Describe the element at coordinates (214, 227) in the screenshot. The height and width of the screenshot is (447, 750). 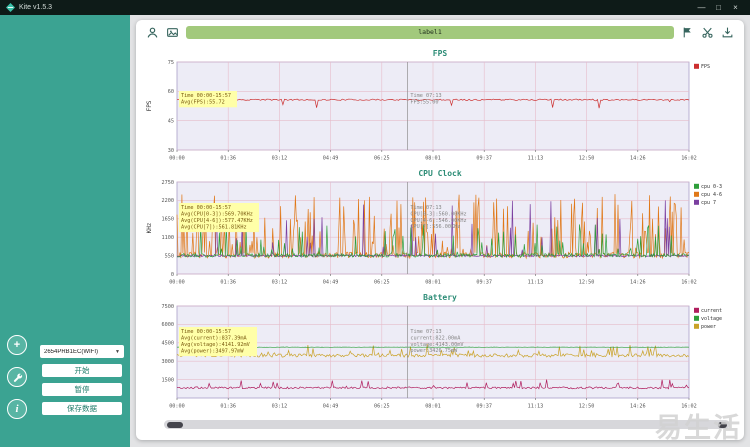
I see `svg-text: Avg(CPU[7]):561.81KHz` at that location.